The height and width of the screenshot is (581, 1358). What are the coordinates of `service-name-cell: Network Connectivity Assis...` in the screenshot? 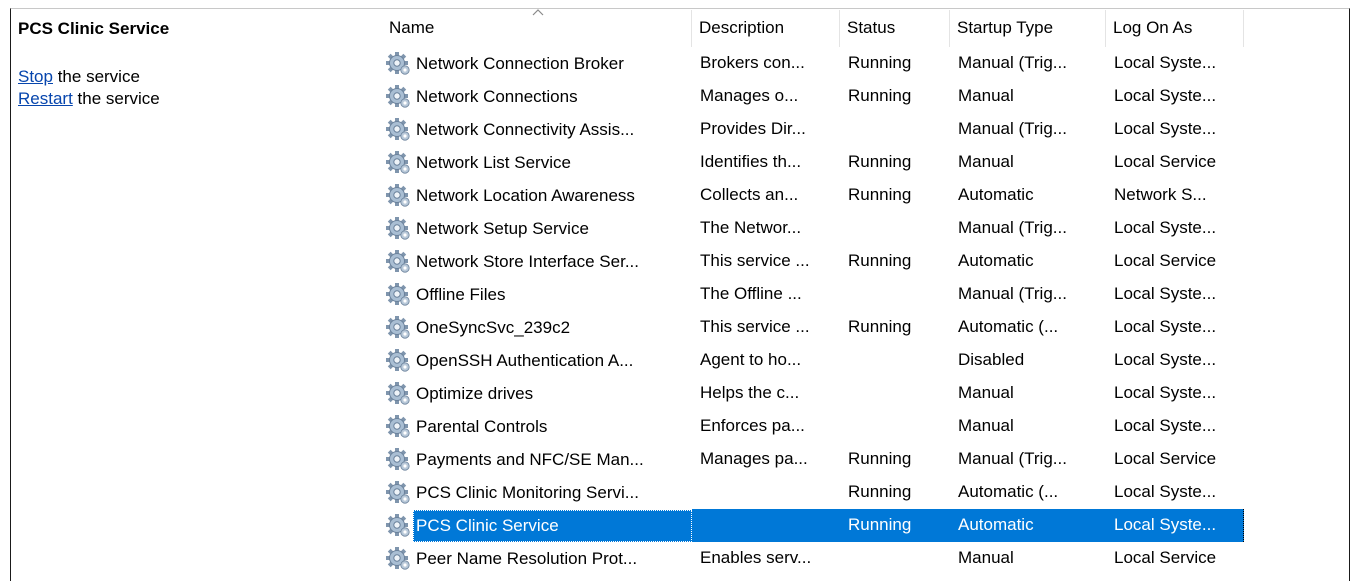 It's located at (537, 129).